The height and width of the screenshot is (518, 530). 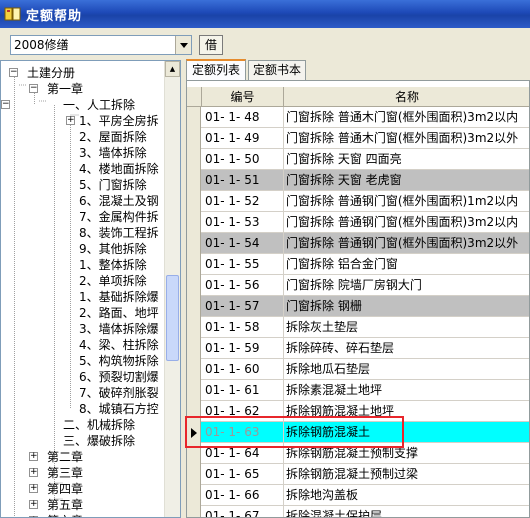 What do you see at coordinates (243, 243) in the screenshot?
I see `cell-code: 01- 1- 54` at bounding box center [243, 243].